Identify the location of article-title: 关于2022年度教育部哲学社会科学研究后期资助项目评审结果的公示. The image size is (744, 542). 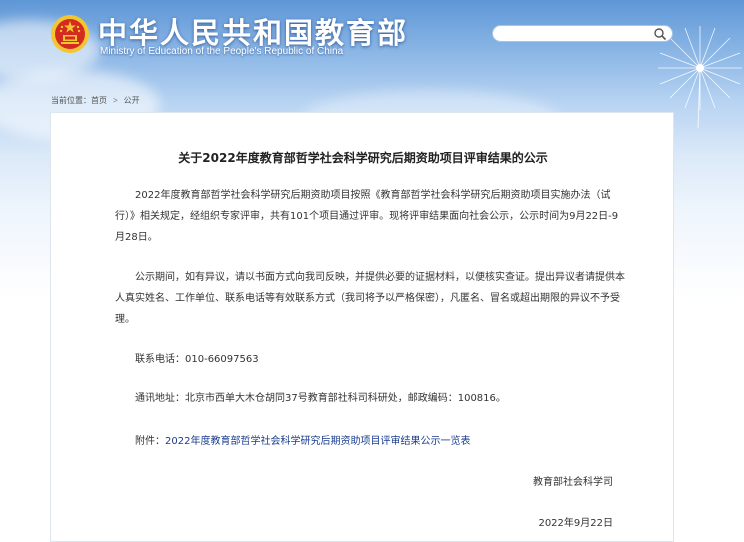
(363, 158).